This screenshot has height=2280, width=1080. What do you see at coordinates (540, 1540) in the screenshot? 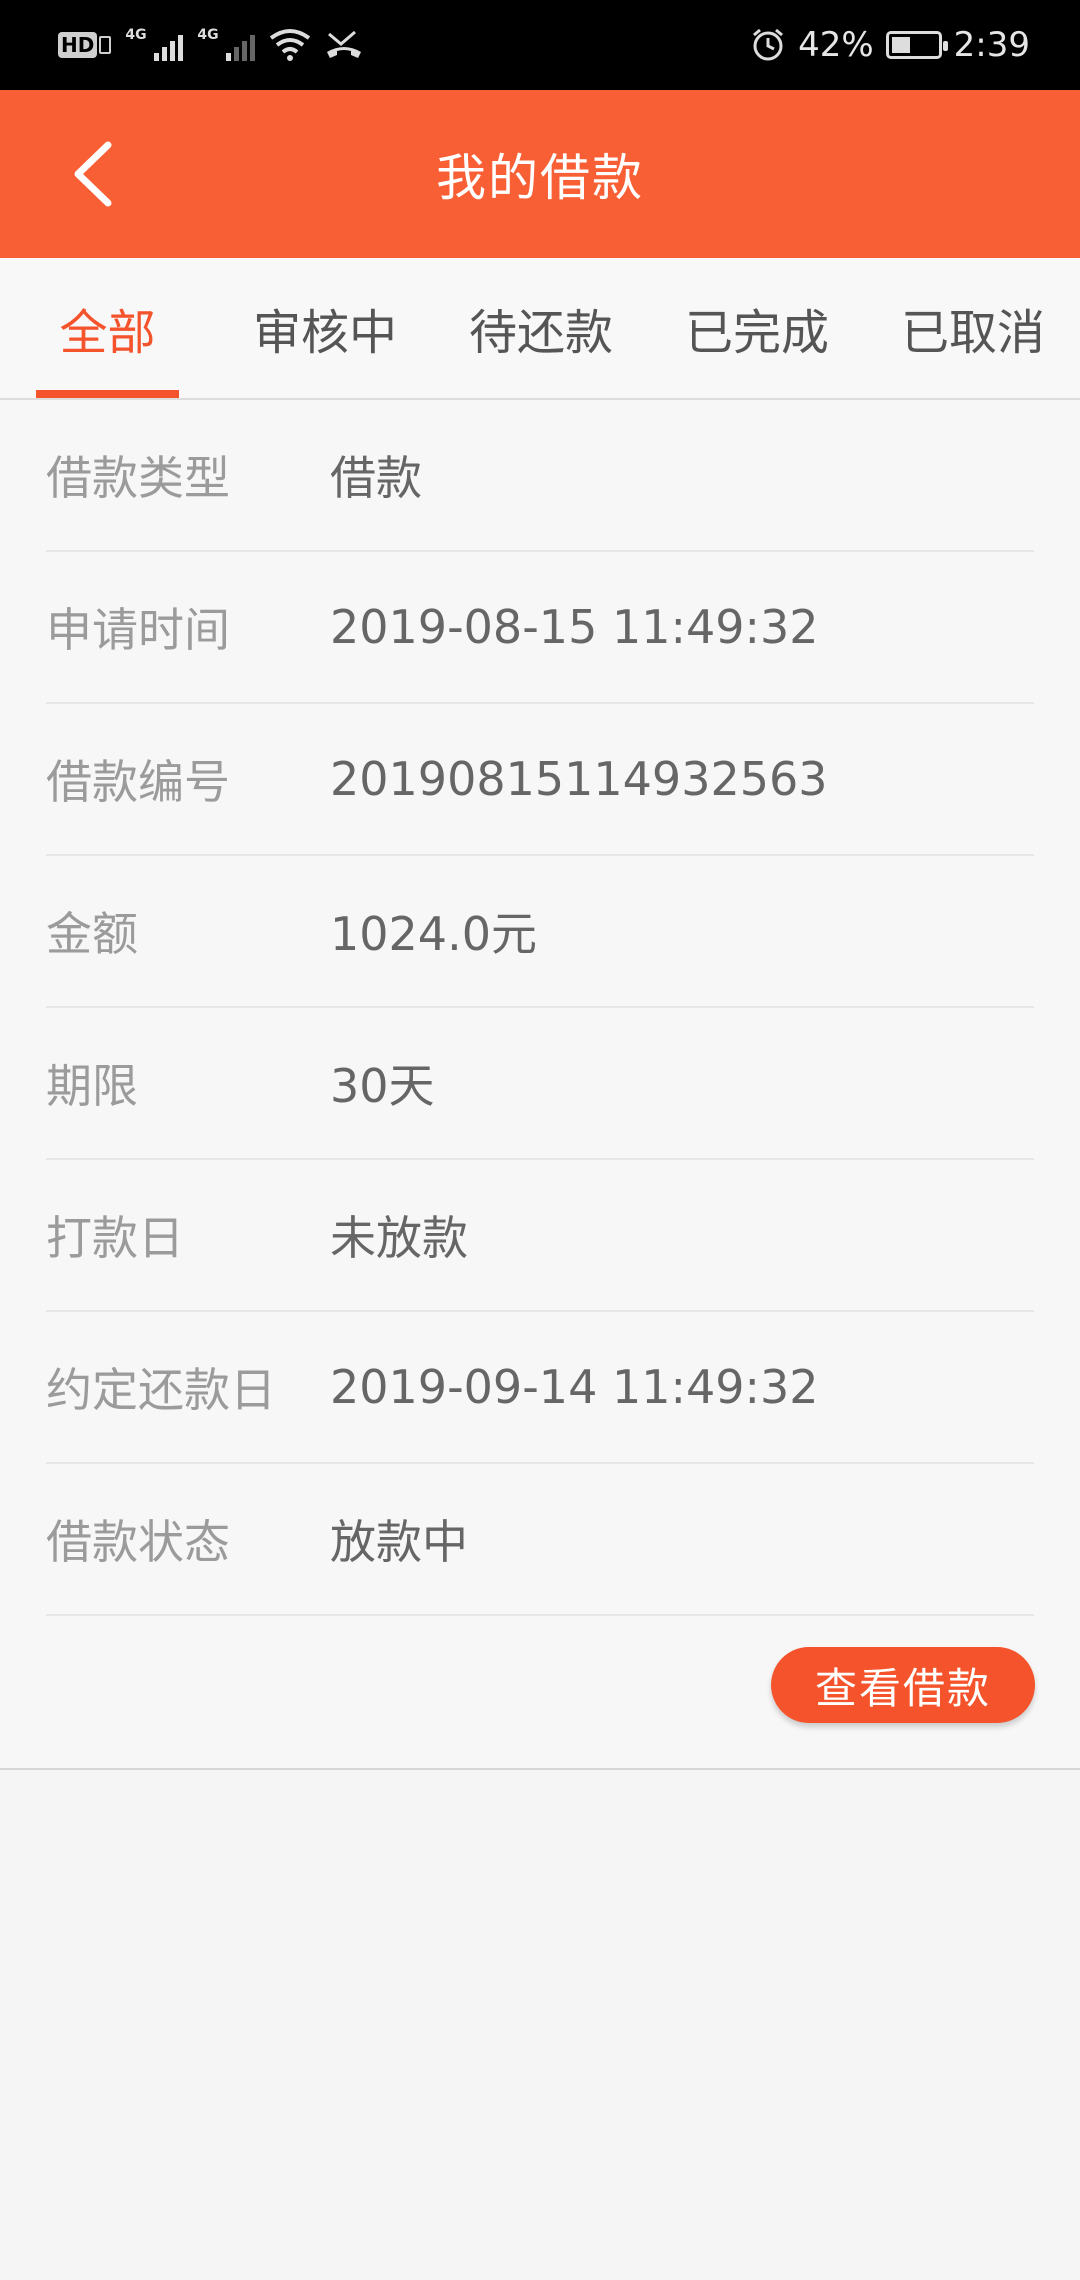
I see `detail-row-loan-status: 借款状态 放款中` at bounding box center [540, 1540].